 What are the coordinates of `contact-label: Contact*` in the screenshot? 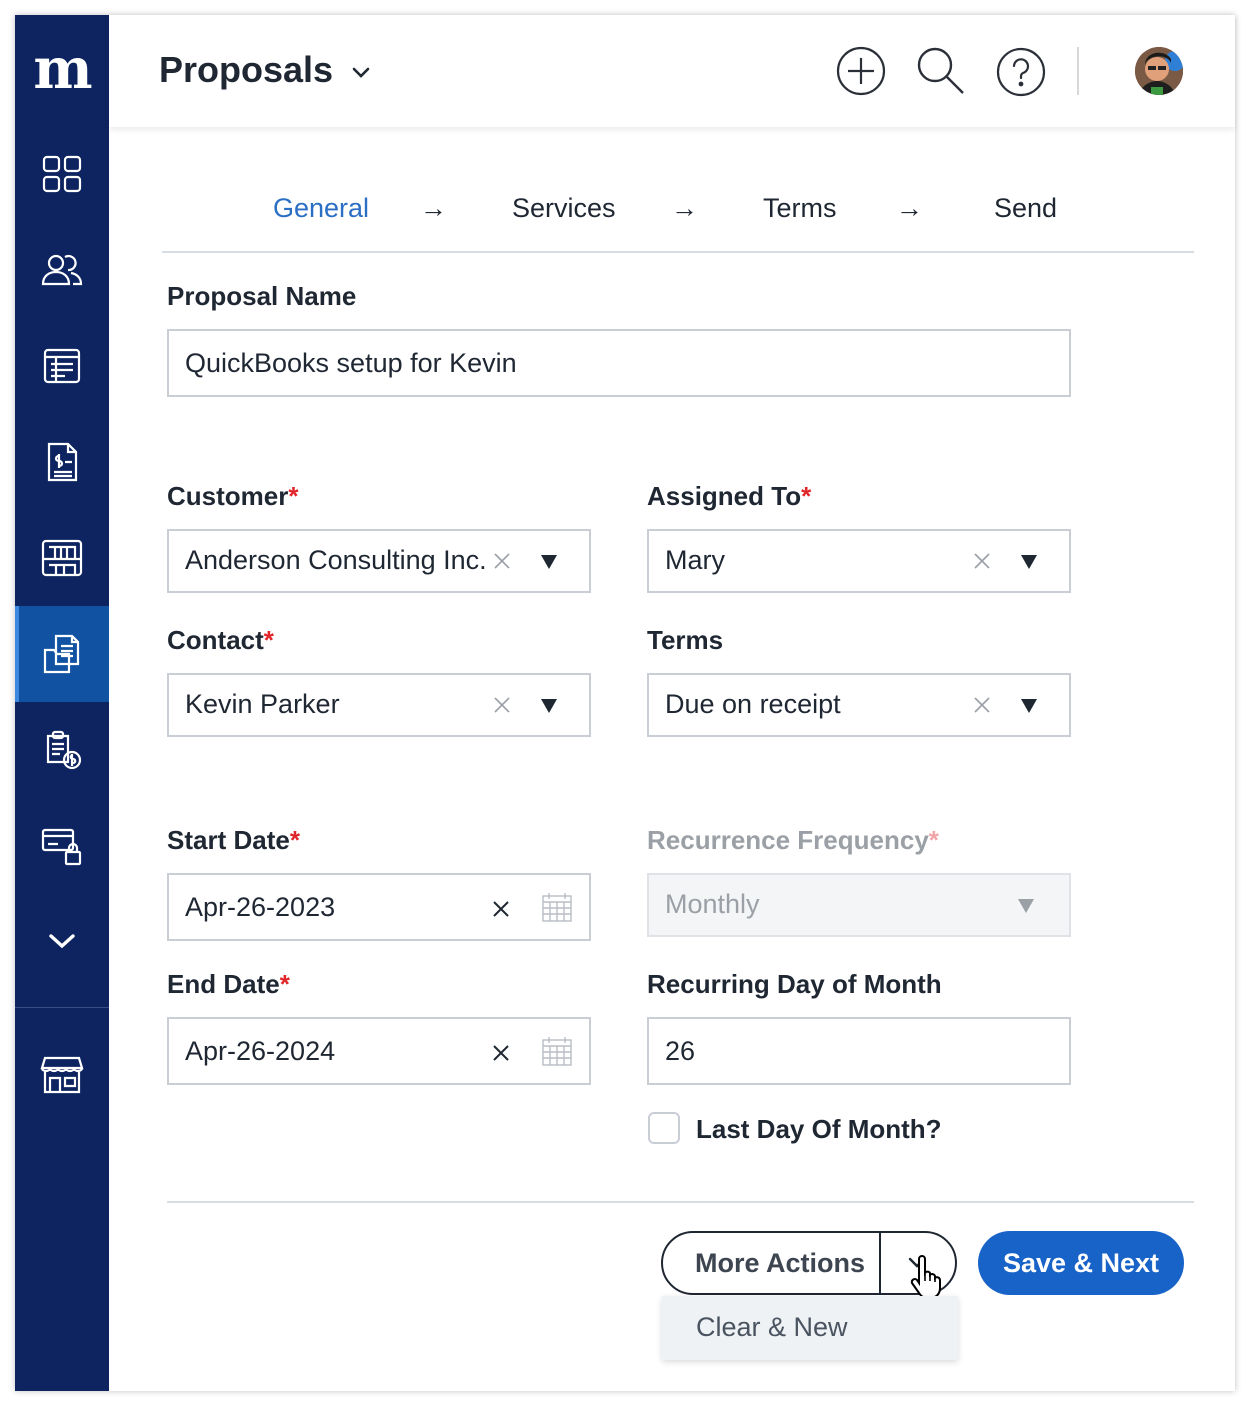 It's located at (220, 640).